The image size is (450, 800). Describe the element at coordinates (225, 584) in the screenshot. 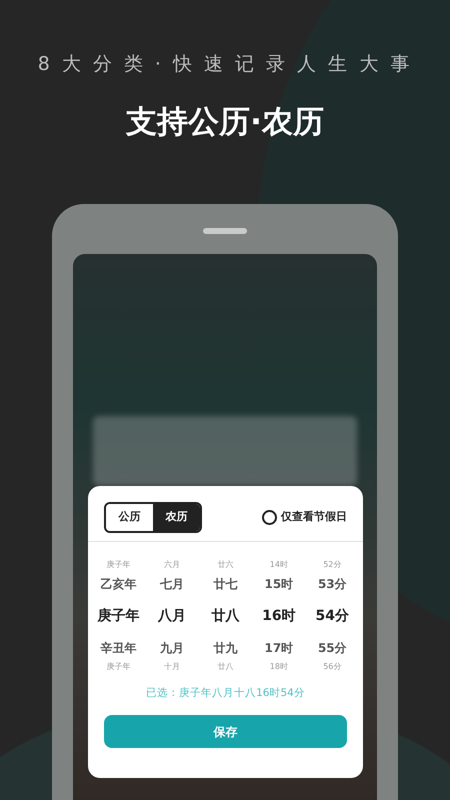

I see `picker-option: 廿七` at that location.